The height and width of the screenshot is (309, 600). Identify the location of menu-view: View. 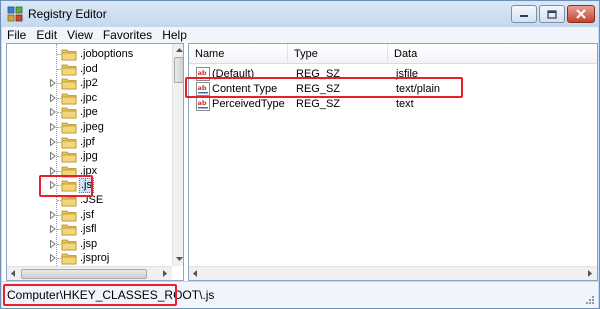
(80, 35).